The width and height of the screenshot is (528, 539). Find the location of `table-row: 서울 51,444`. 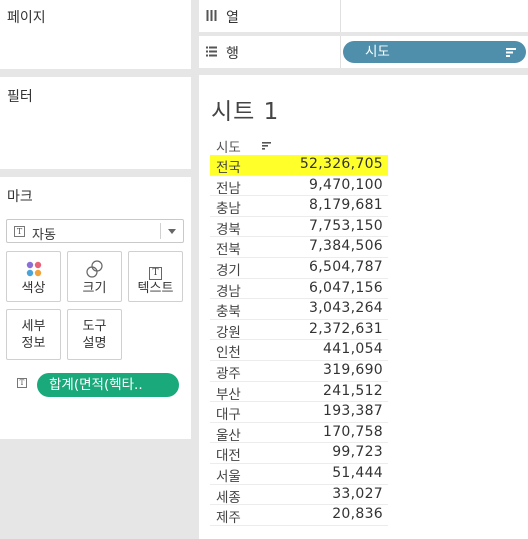

table-row: 서울 51,444 is located at coordinates (299, 474).